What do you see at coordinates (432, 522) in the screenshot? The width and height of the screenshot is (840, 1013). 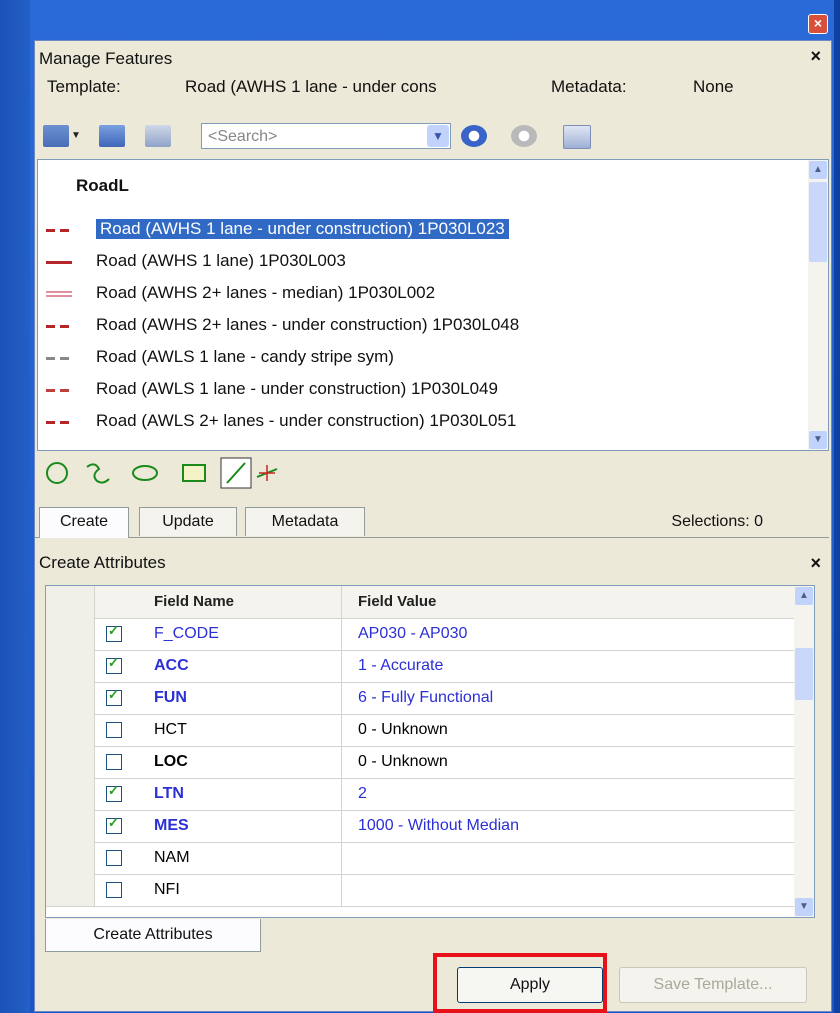 I see `panel-tabs: Create Update Metadata Selections: 0` at bounding box center [432, 522].